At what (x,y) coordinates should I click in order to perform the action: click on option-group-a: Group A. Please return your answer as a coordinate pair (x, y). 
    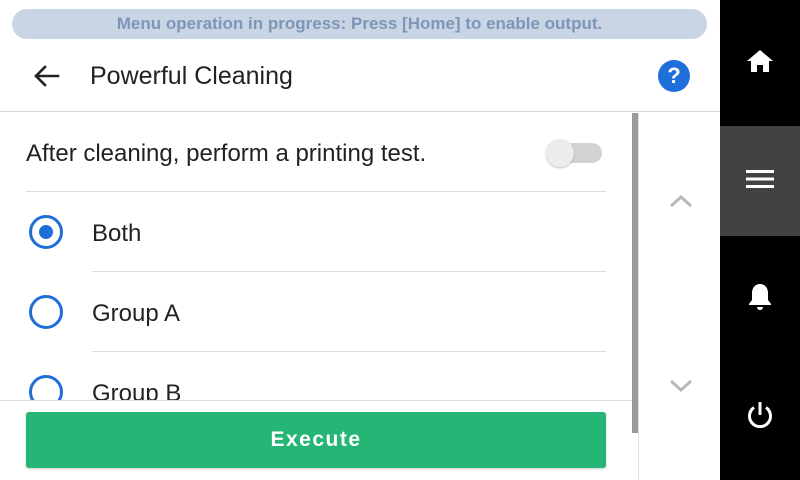
    Looking at the image, I should click on (316, 312).